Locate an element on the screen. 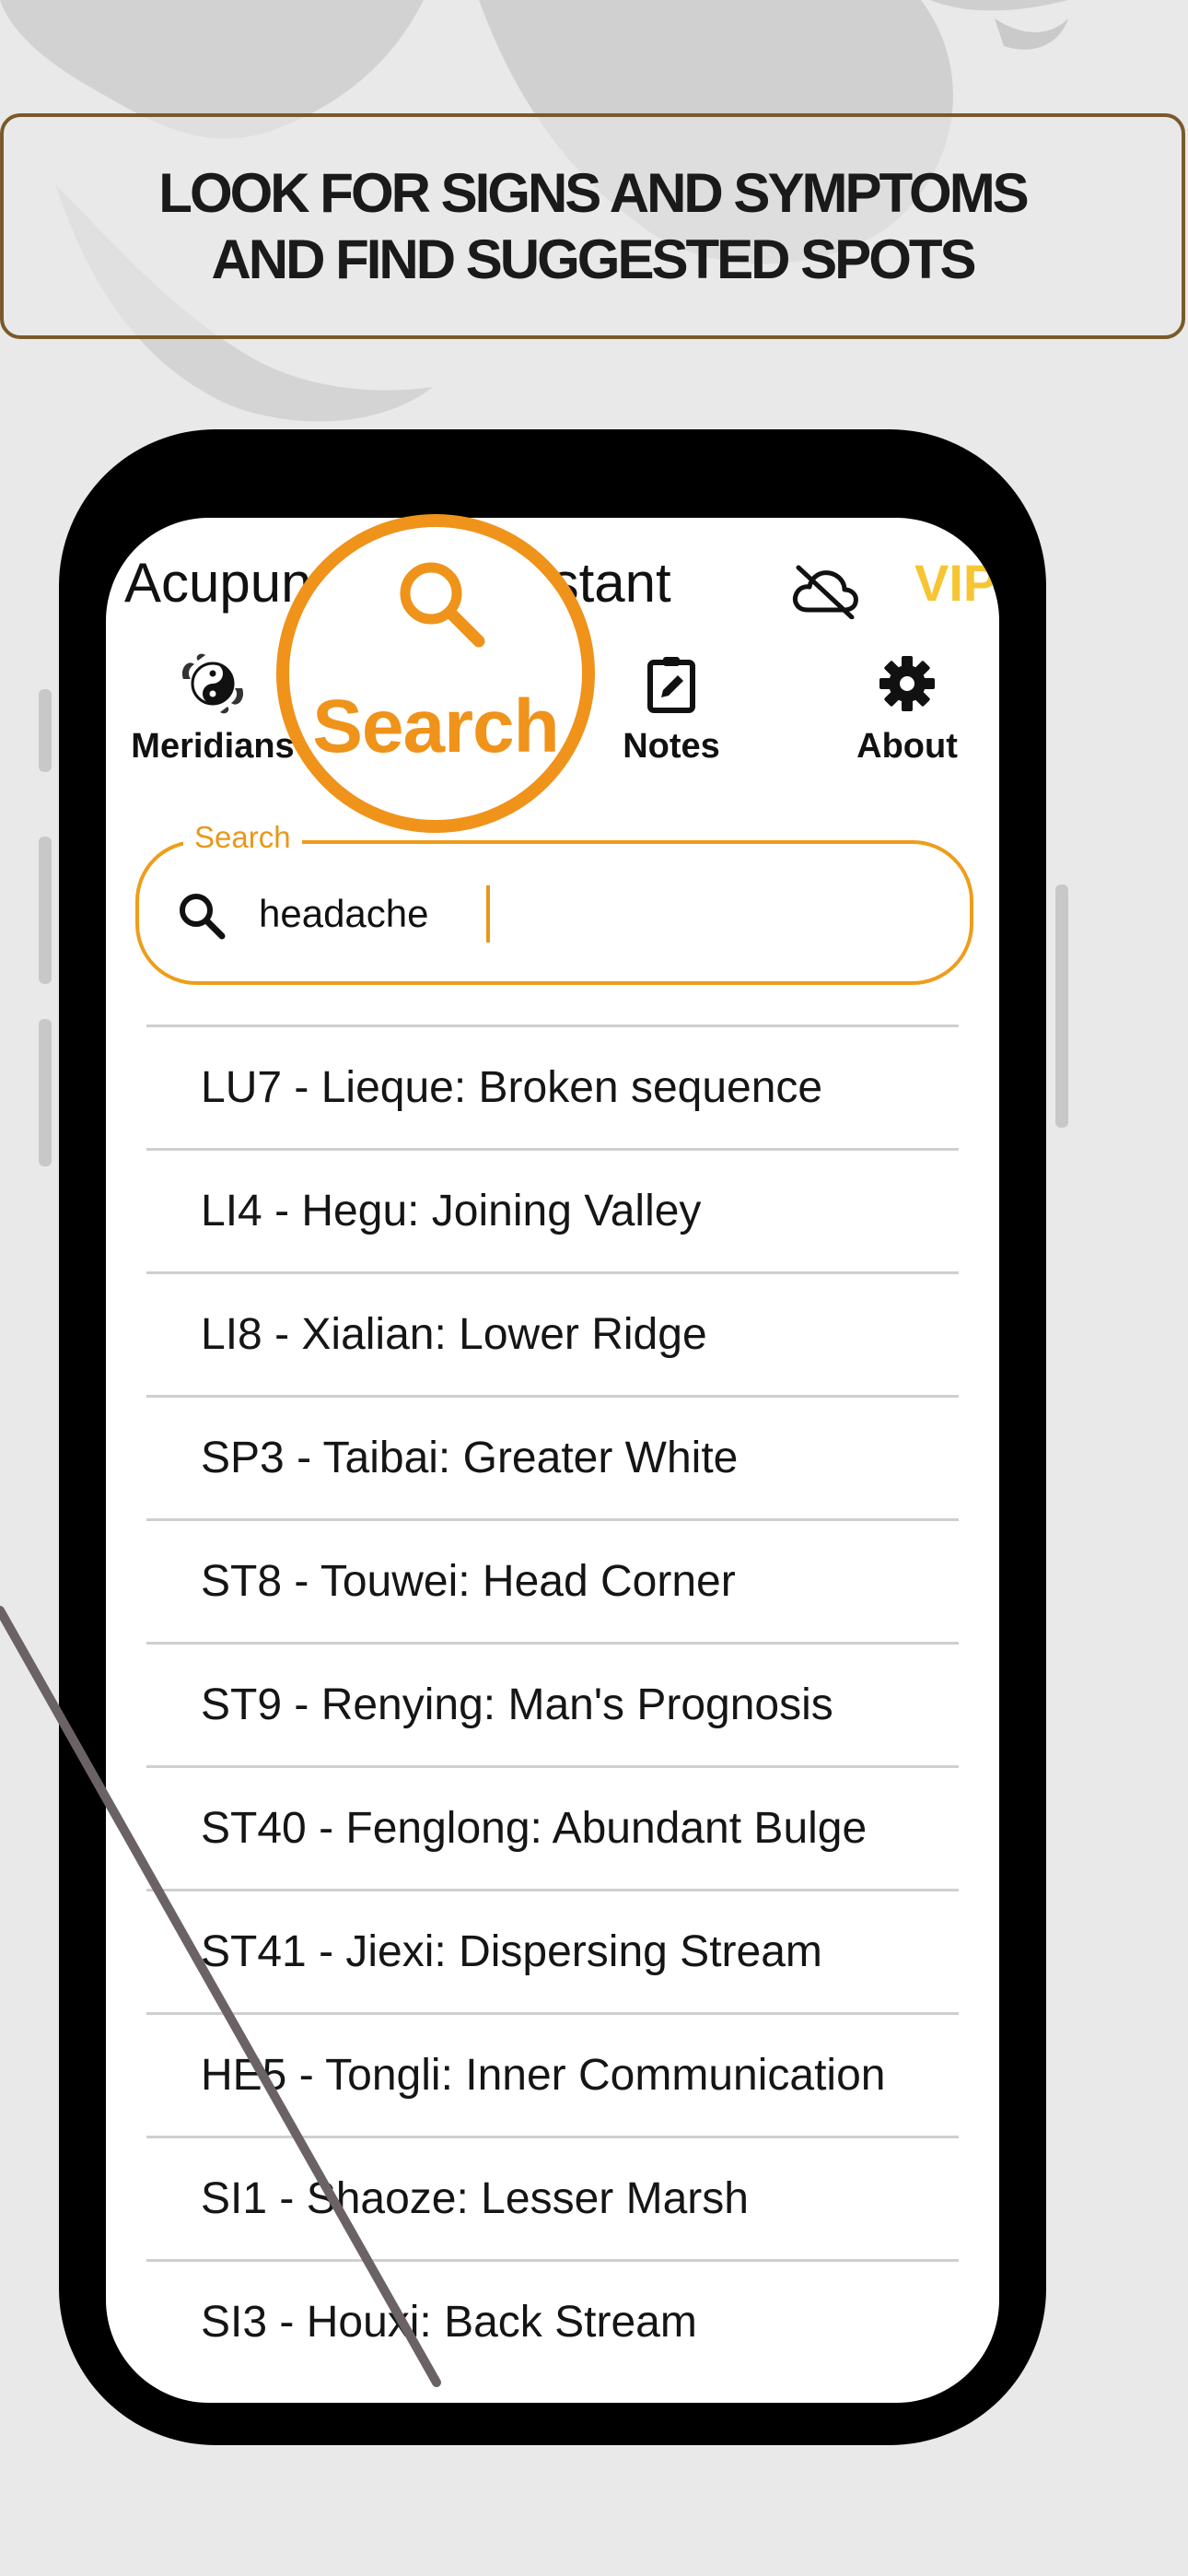 Image resolution: width=1188 pixels, height=2576 pixels. tab-search-magnified: Search is located at coordinates (435, 673).